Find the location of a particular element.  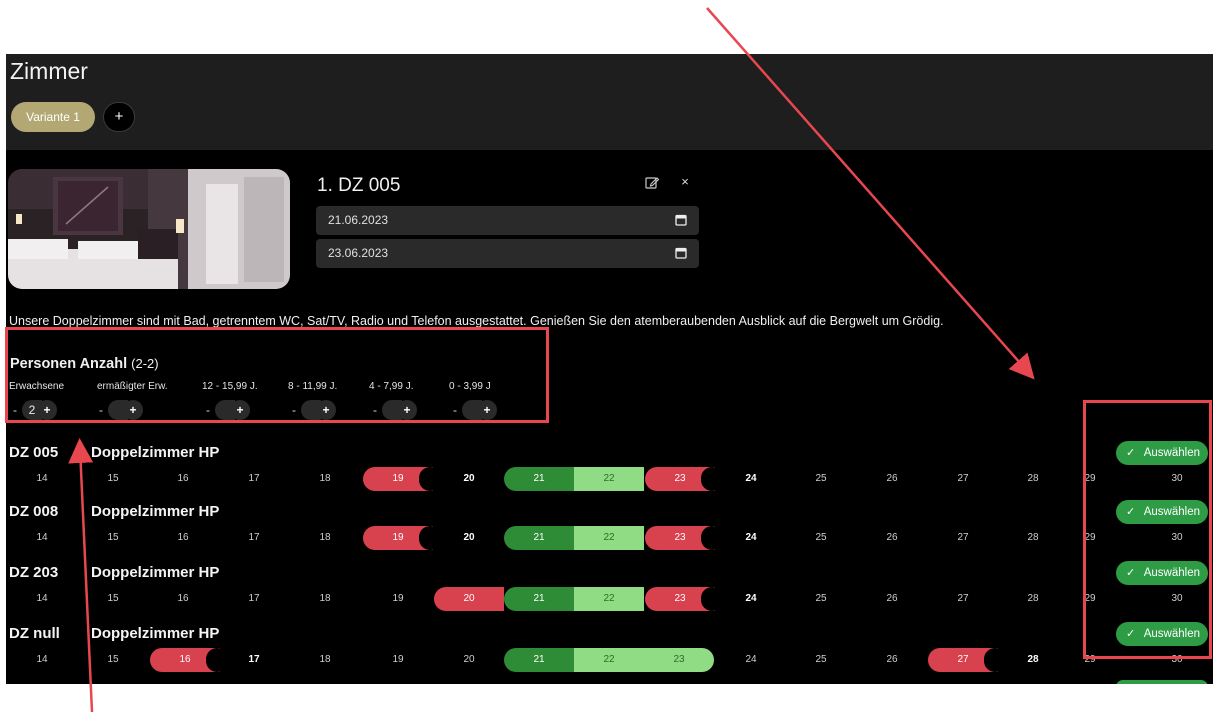

room-photo-image is located at coordinates (149, 229).